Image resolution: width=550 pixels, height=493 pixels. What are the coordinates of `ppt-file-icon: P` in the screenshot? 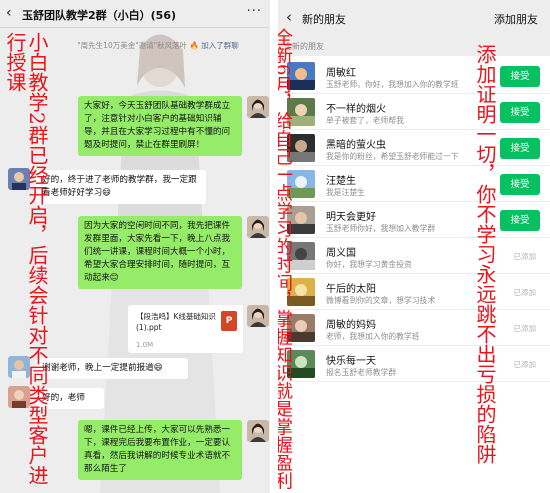 It's located at (229, 321).